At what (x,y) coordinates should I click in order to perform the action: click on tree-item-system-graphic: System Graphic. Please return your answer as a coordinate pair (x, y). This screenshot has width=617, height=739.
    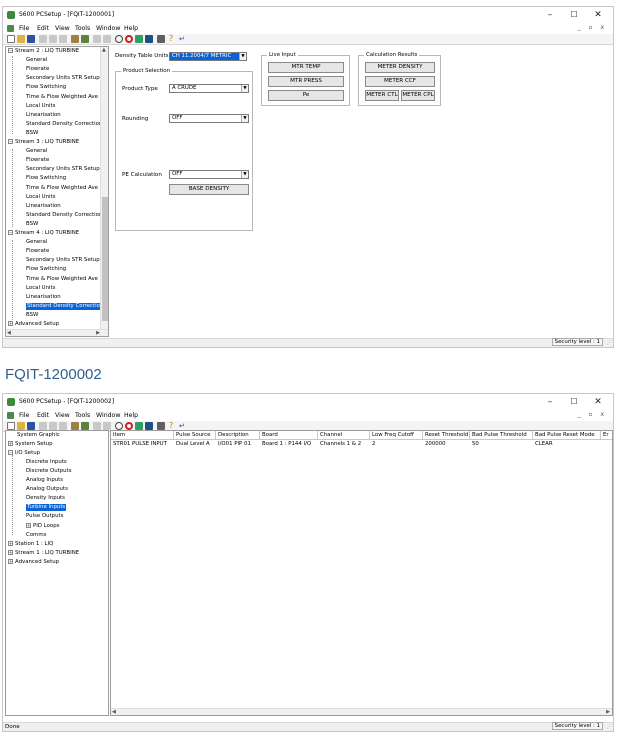
    Looking at the image, I should click on (34, 435).